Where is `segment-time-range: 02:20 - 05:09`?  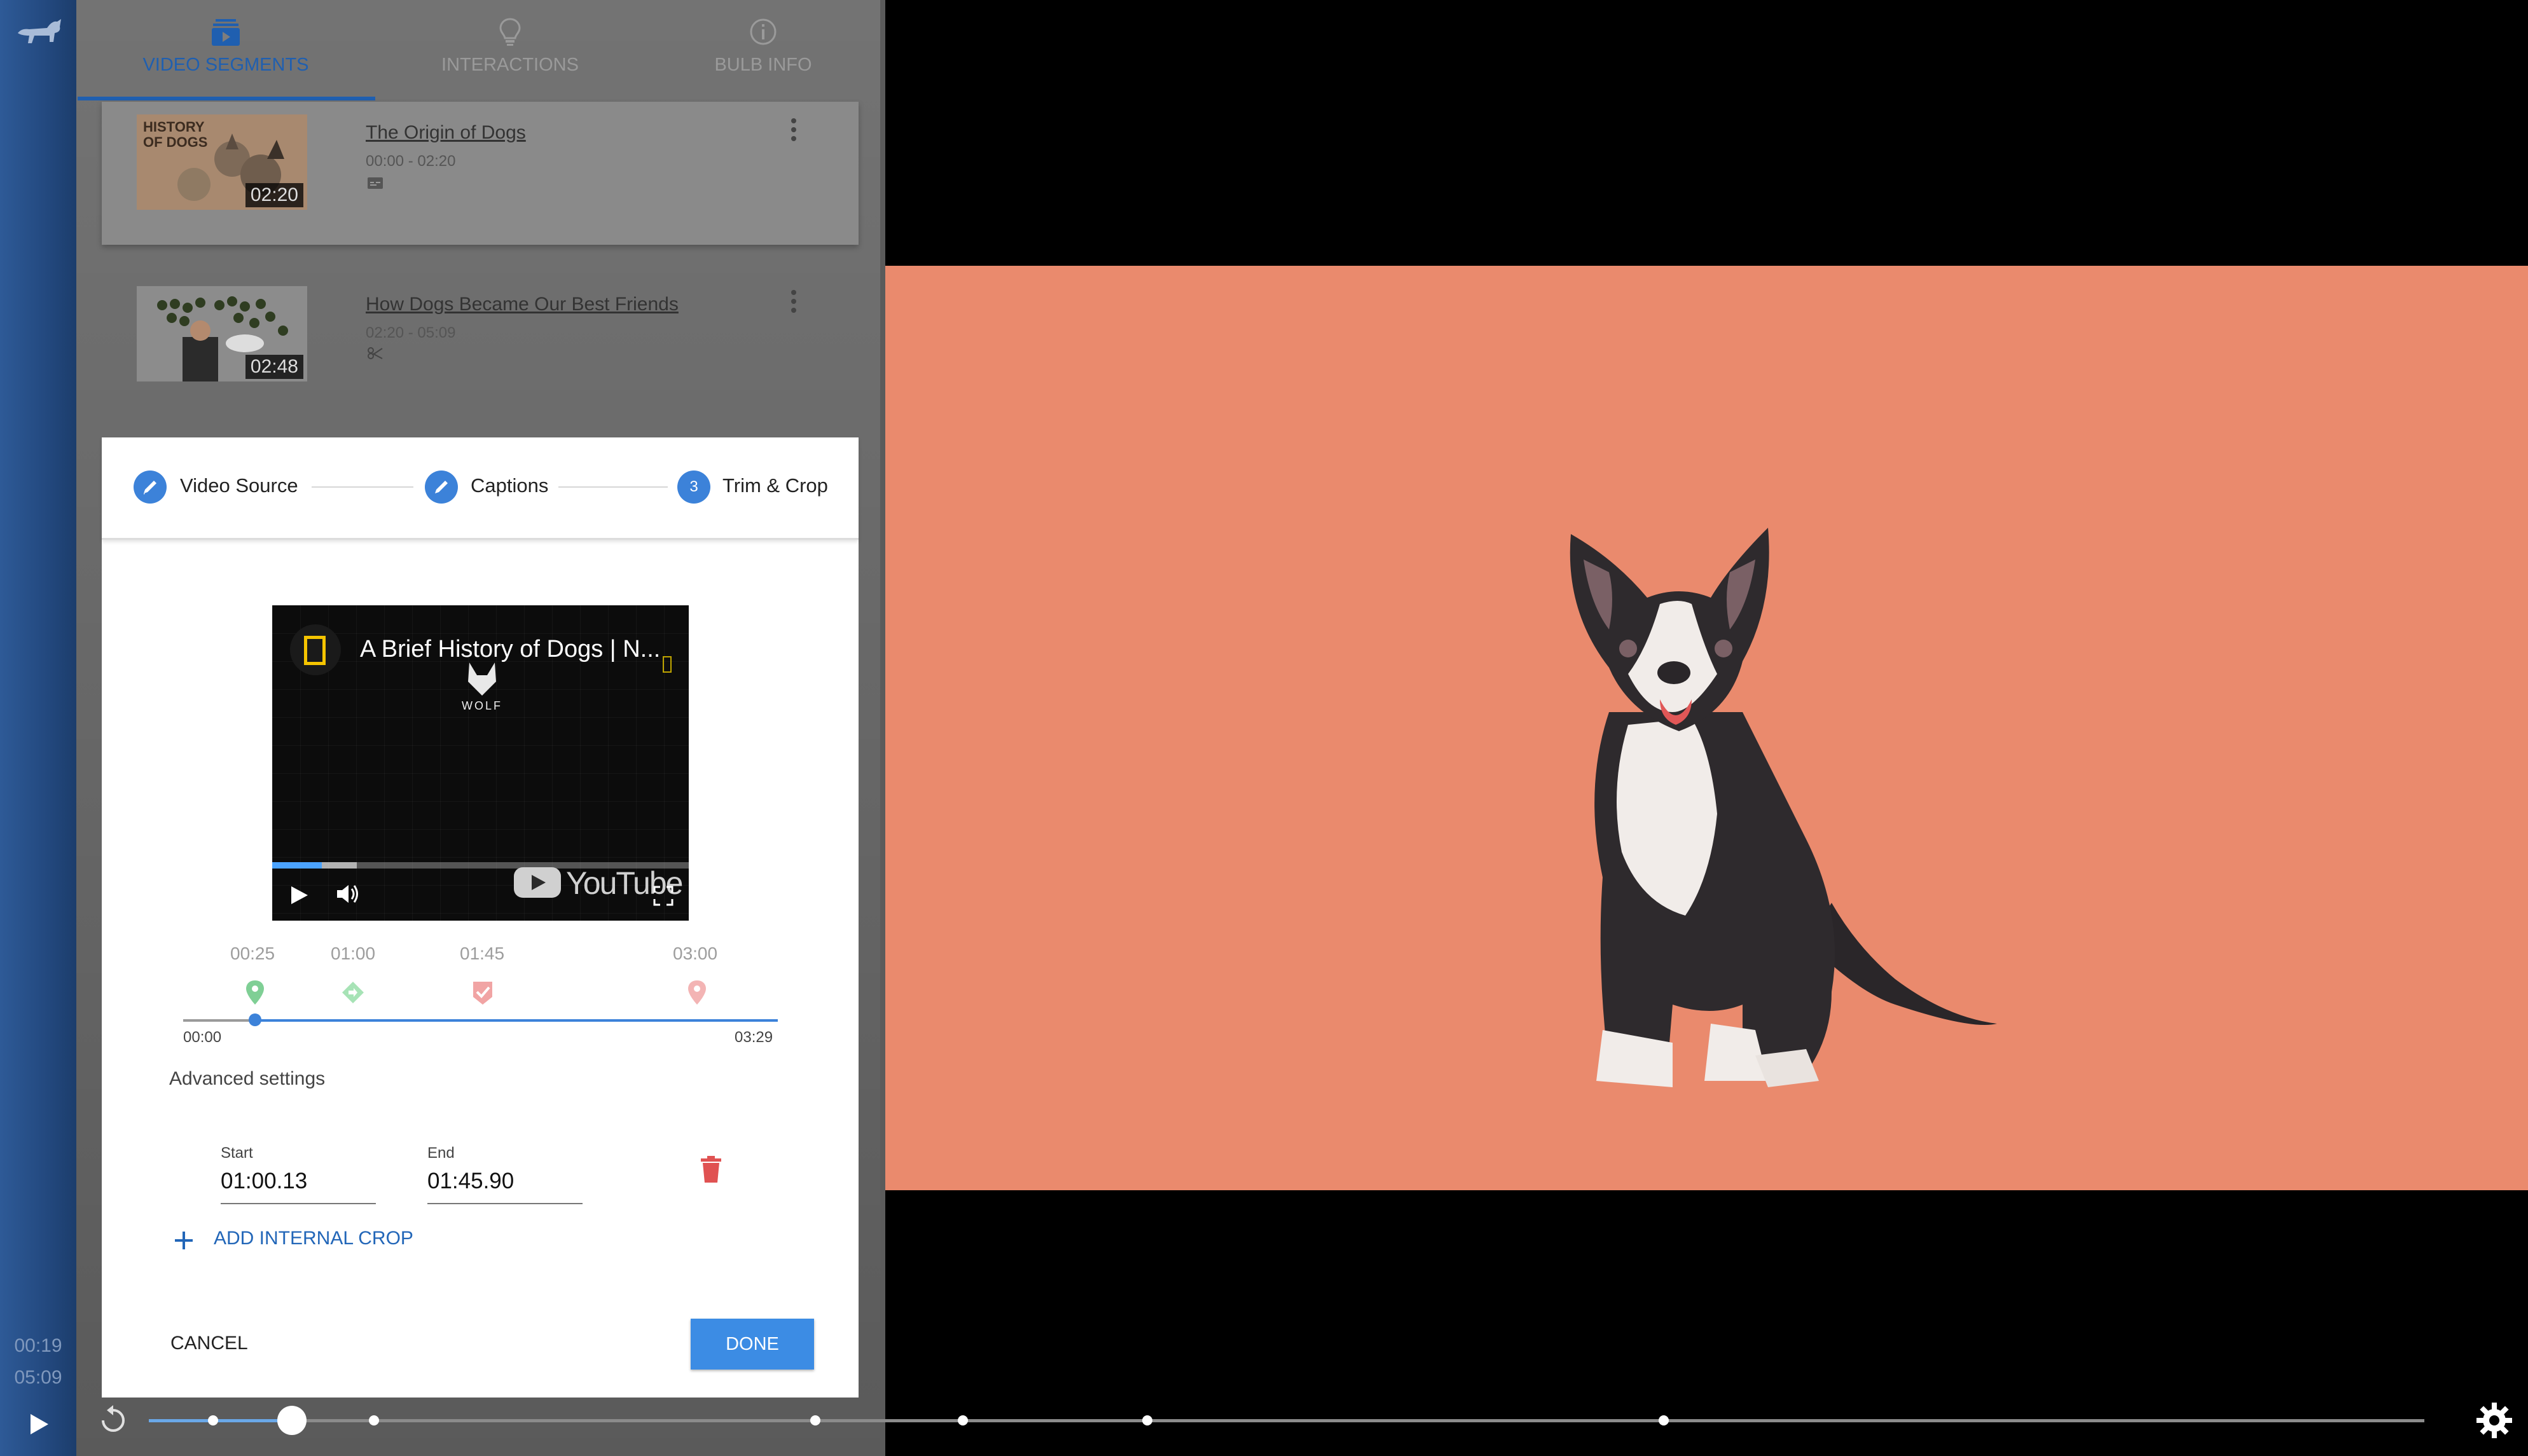
segment-time-range: 02:20 - 05:09 is located at coordinates (411, 332).